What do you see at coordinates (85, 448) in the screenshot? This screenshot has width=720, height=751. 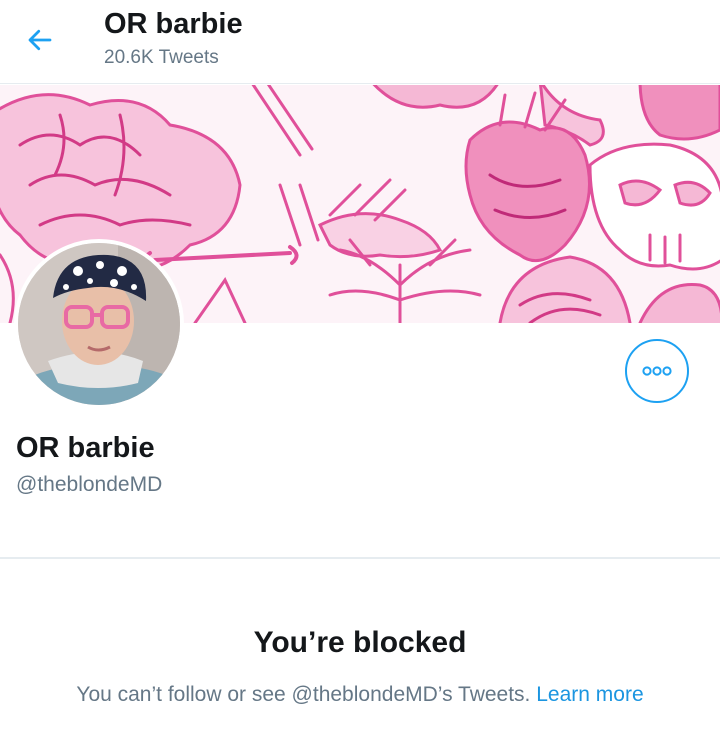 I see `profile-display-name: OR barbie` at bounding box center [85, 448].